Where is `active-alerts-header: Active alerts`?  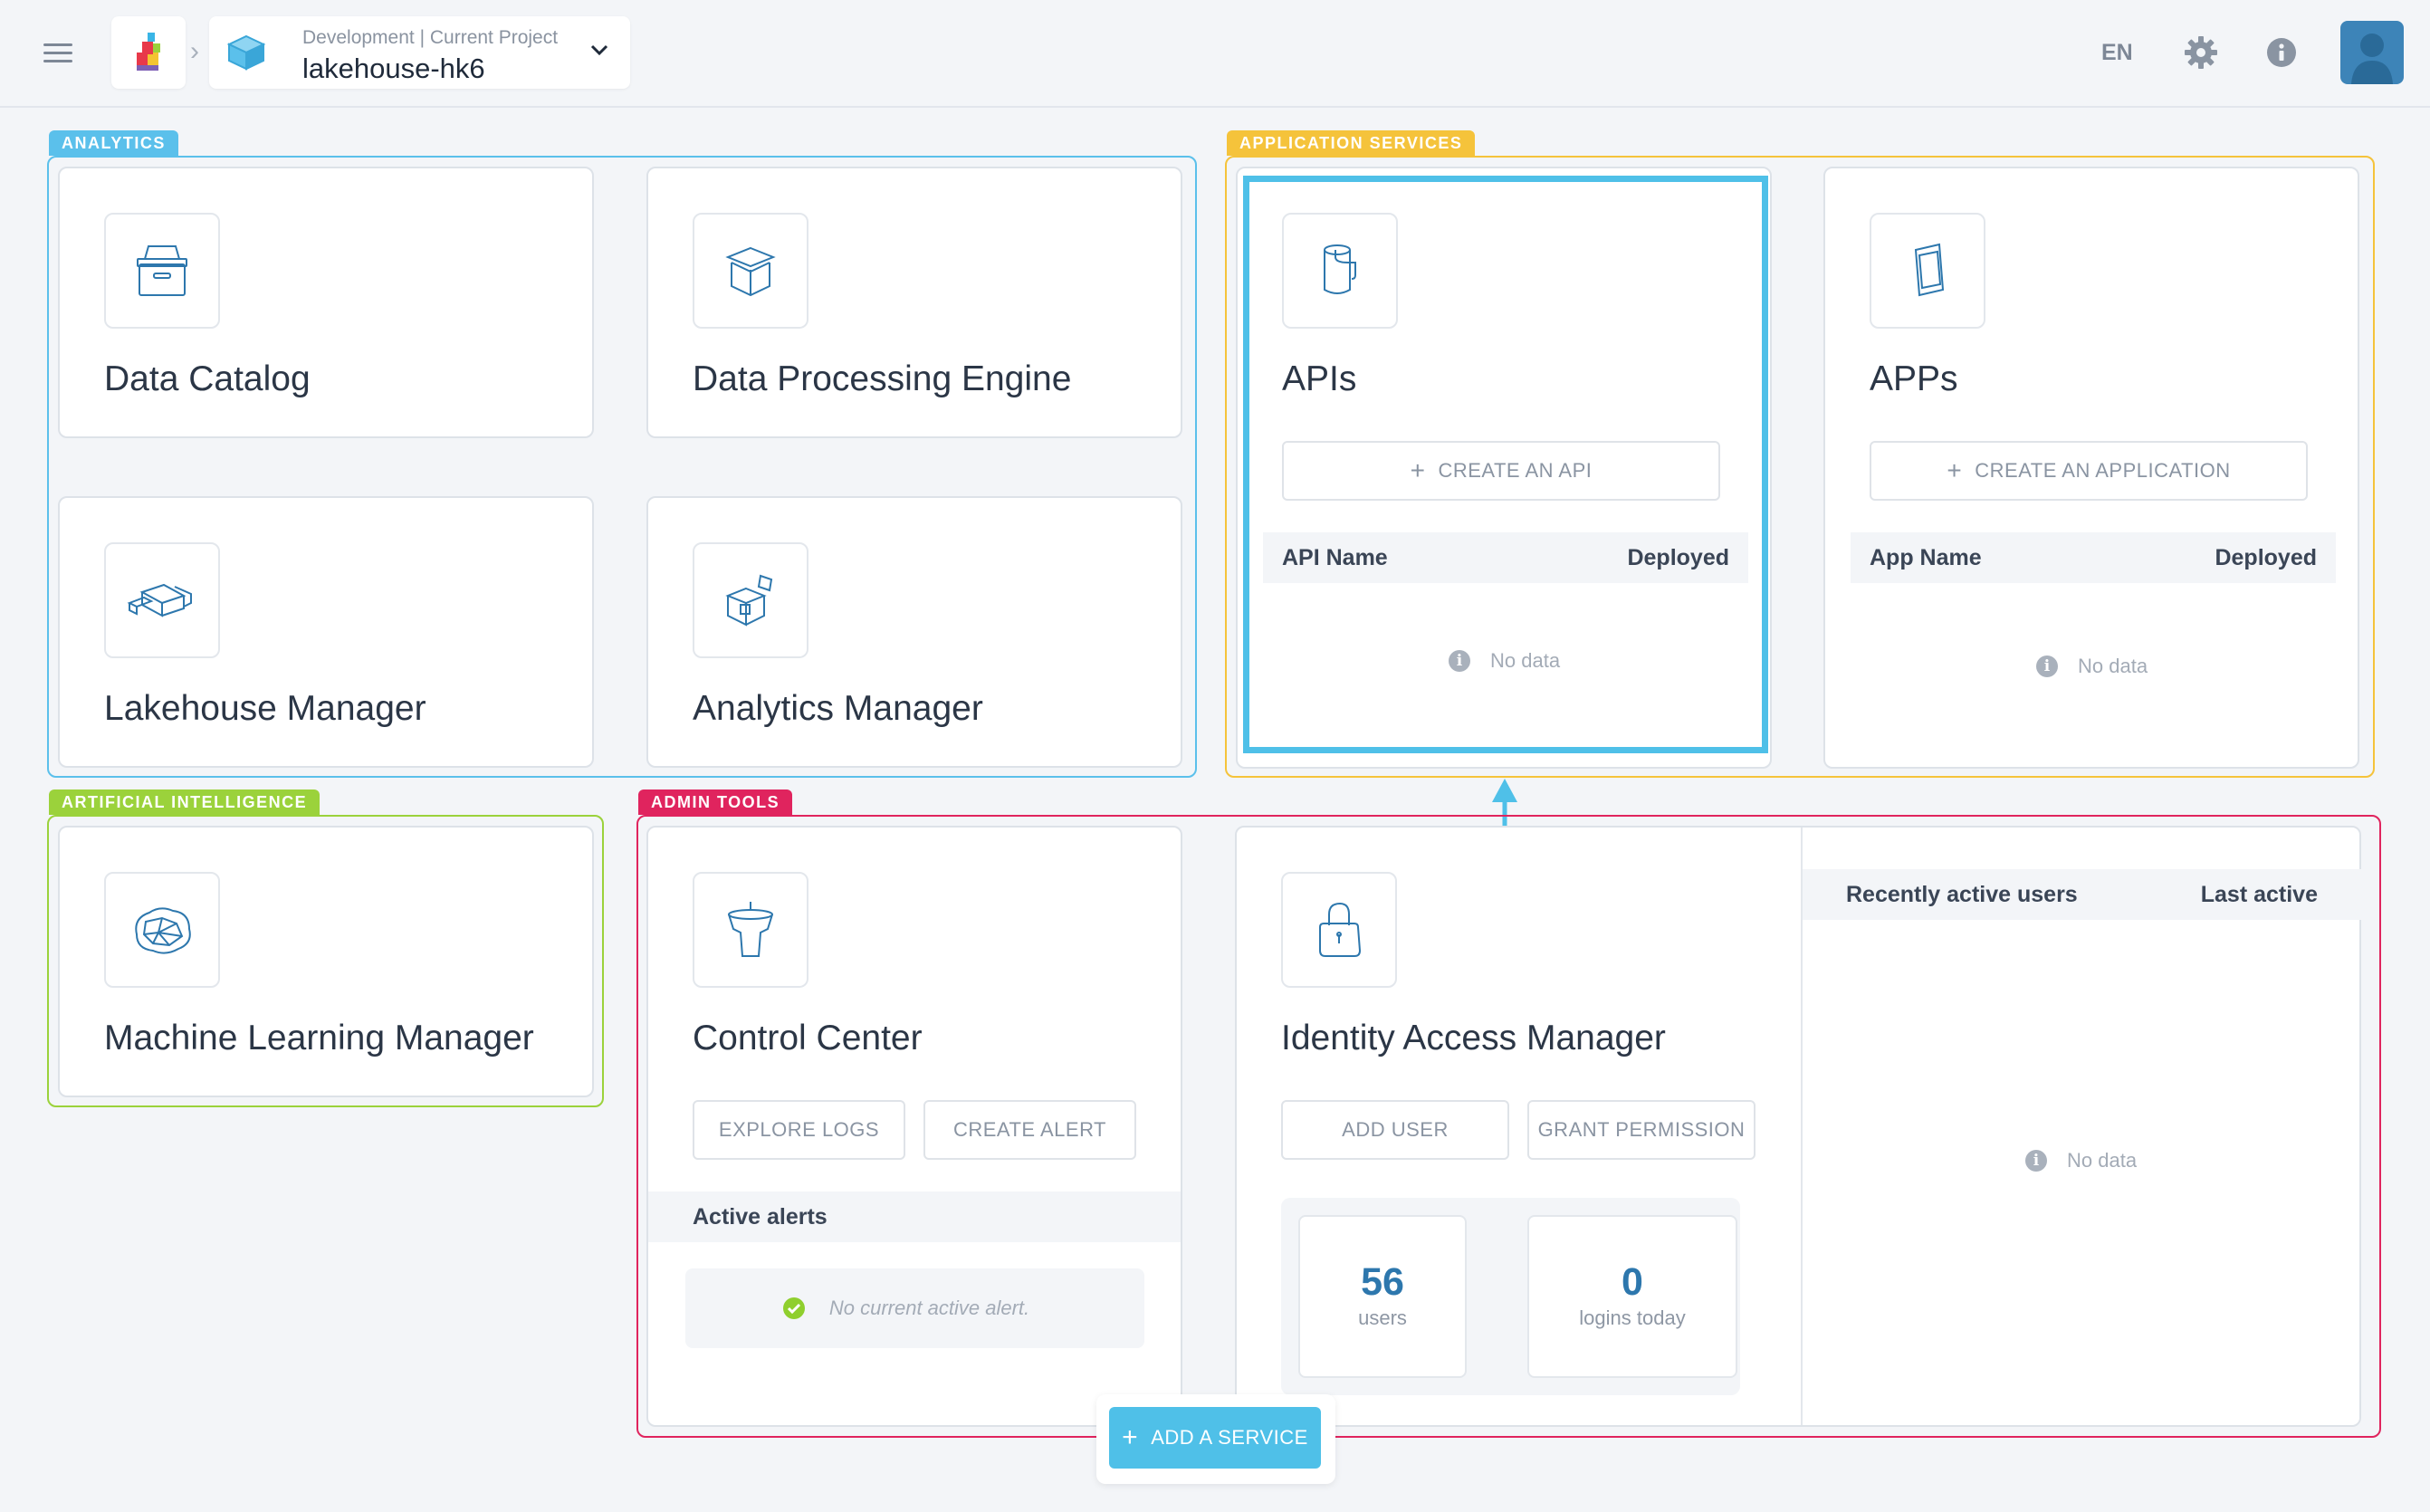
active-alerts-header: Active alerts is located at coordinates (914, 1216).